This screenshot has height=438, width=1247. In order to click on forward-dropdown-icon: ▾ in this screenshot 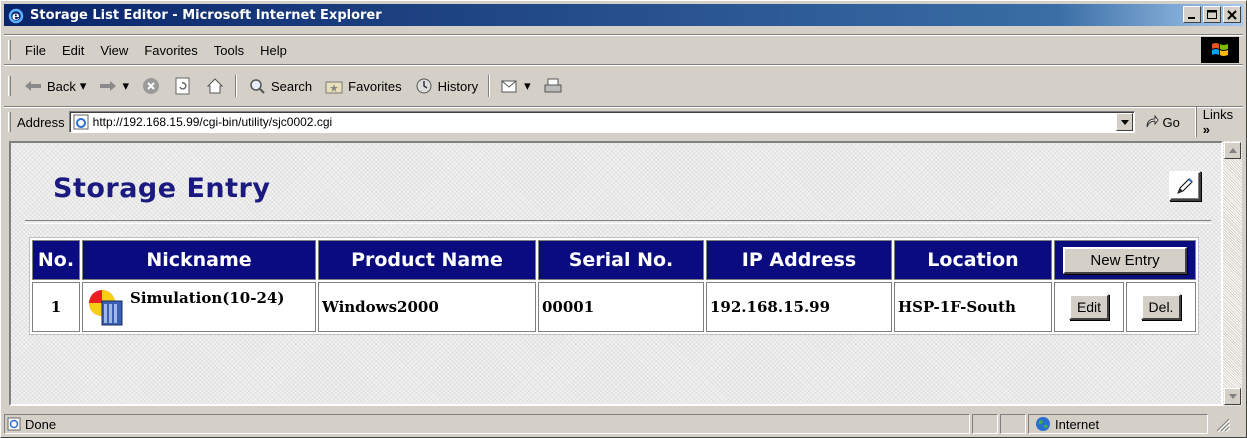, I will do `click(125, 86)`.